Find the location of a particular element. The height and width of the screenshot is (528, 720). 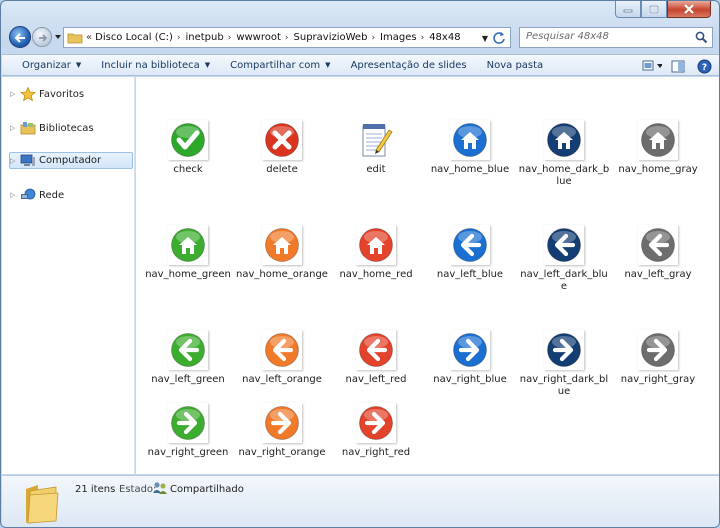

file-item-nav-left-orange: nav_left_orange is located at coordinates (282, 358).